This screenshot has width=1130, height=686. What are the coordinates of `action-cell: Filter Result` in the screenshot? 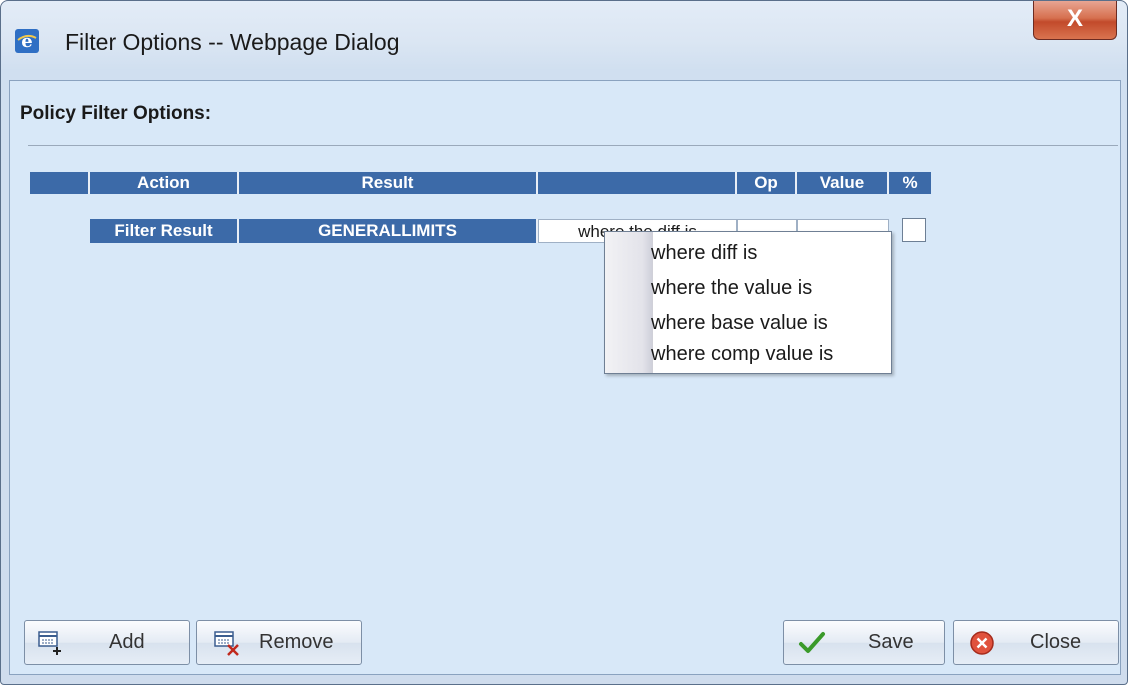 It's located at (164, 231).